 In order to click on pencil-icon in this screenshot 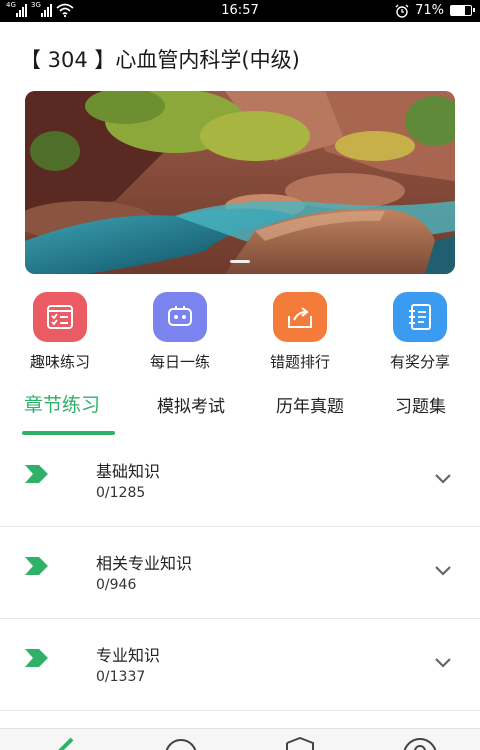, I will do `click(64, 743)`.